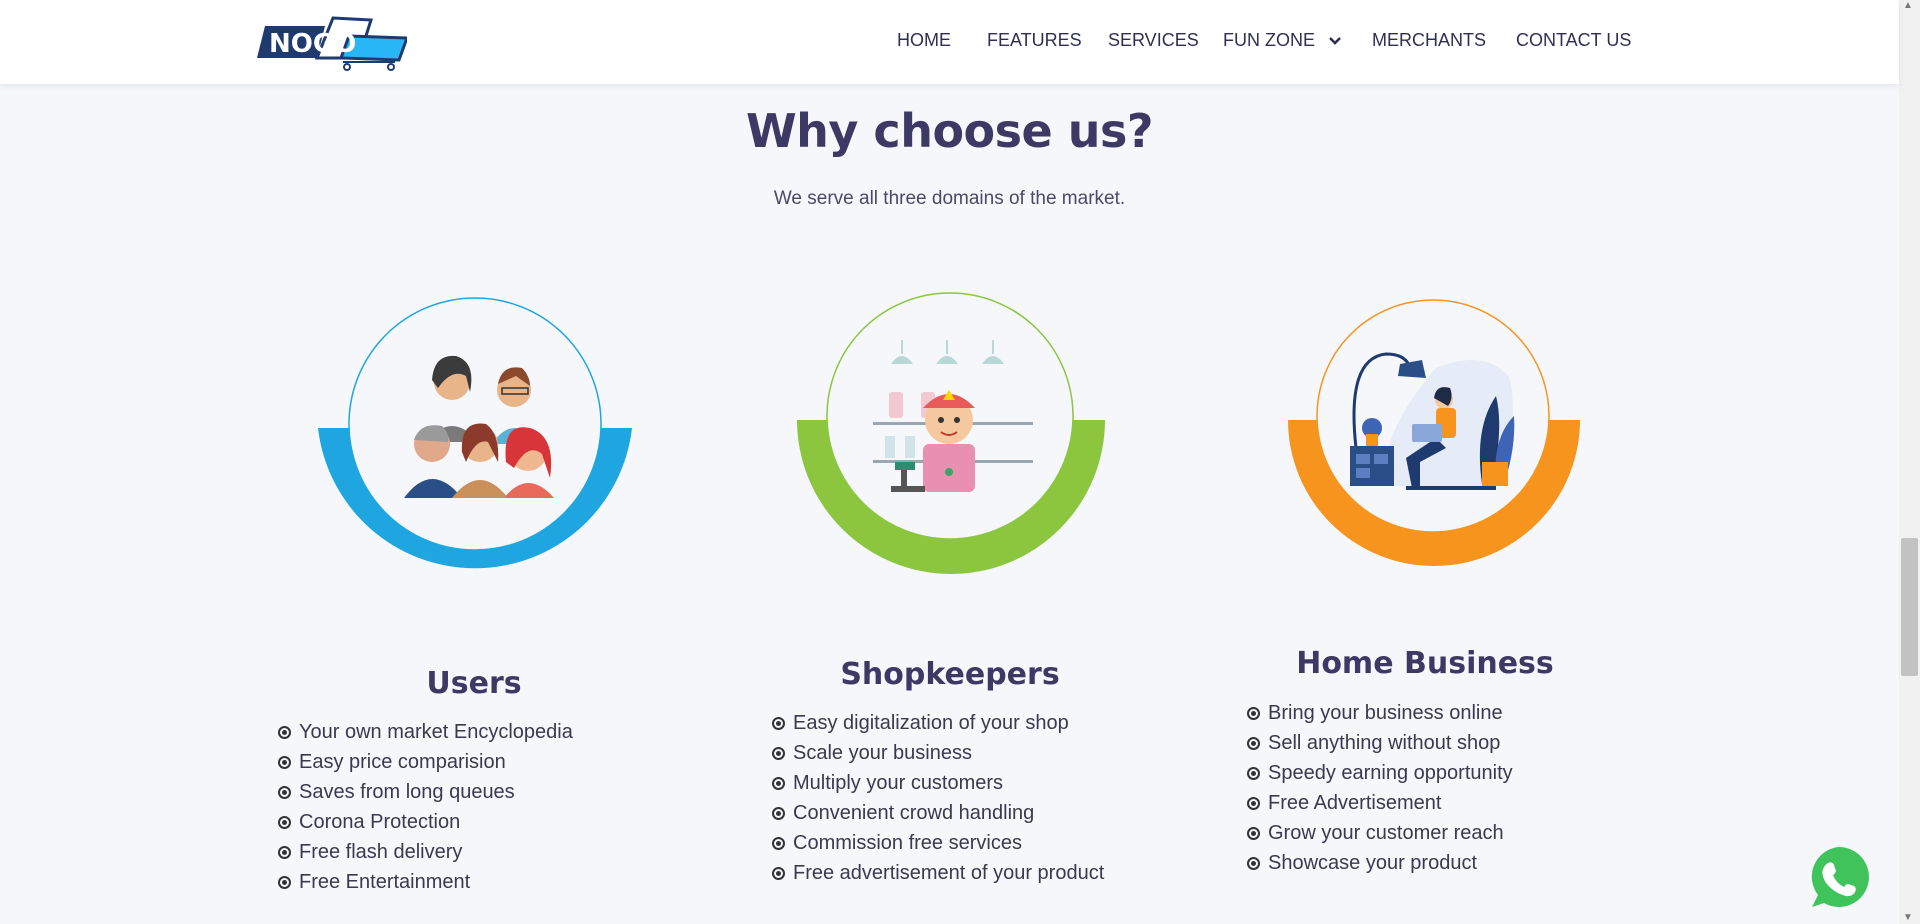  What do you see at coordinates (1838, 877) in the screenshot?
I see `whatsapp-button` at bounding box center [1838, 877].